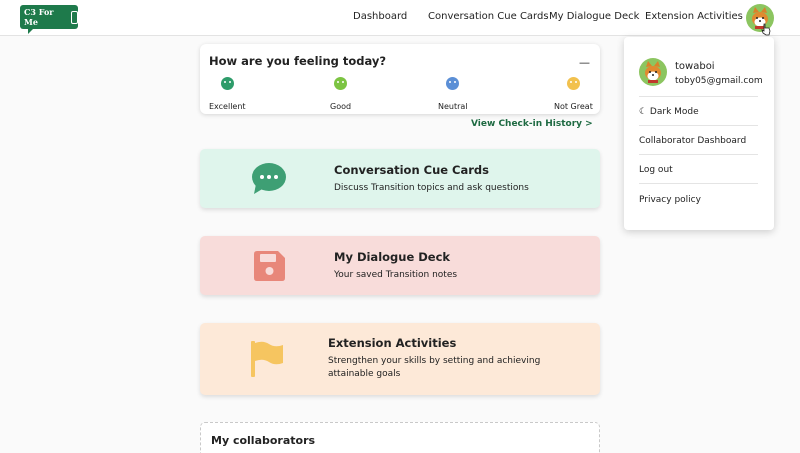 This screenshot has height=453, width=800. I want to click on chat-bubble-icon, so click(269, 178).